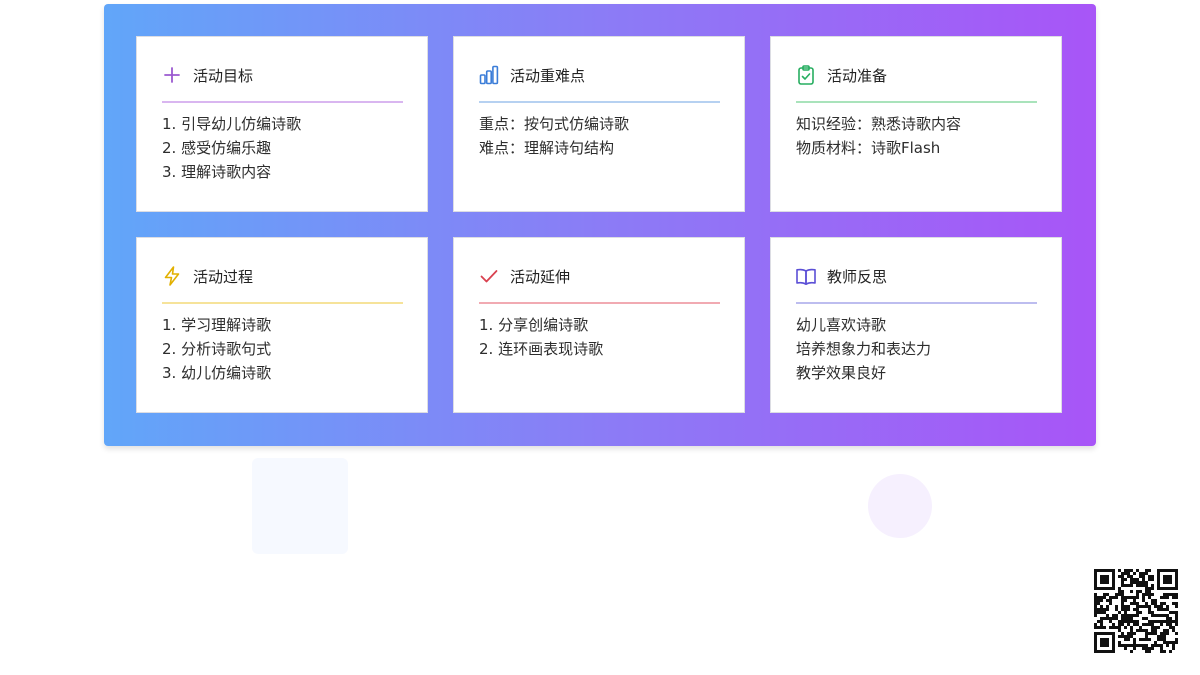 This screenshot has width=1200, height=675. Describe the element at coordinates (534, 325) in the screenshot. I see `card-line: 1. 分享创编诗歌` at that location.